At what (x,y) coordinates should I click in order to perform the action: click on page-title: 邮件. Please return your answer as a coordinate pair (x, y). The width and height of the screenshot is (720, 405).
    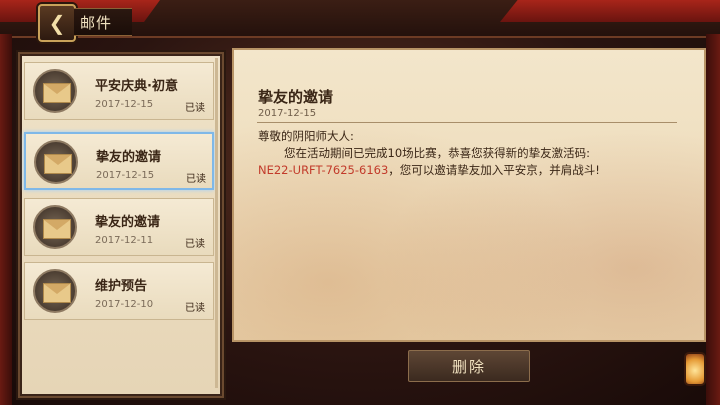
    Looking at the image, I should click on (103, 22).